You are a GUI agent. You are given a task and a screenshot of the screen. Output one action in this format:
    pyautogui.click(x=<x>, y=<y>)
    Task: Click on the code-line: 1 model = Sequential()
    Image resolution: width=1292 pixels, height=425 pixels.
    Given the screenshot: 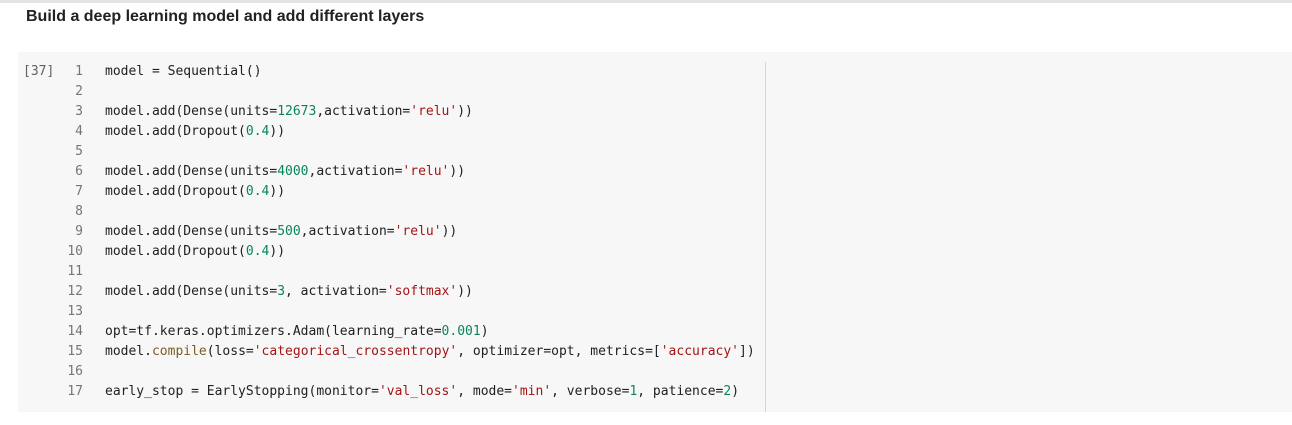 What is the action you would take?
    pyautogui.click(x=655, y=72)
    